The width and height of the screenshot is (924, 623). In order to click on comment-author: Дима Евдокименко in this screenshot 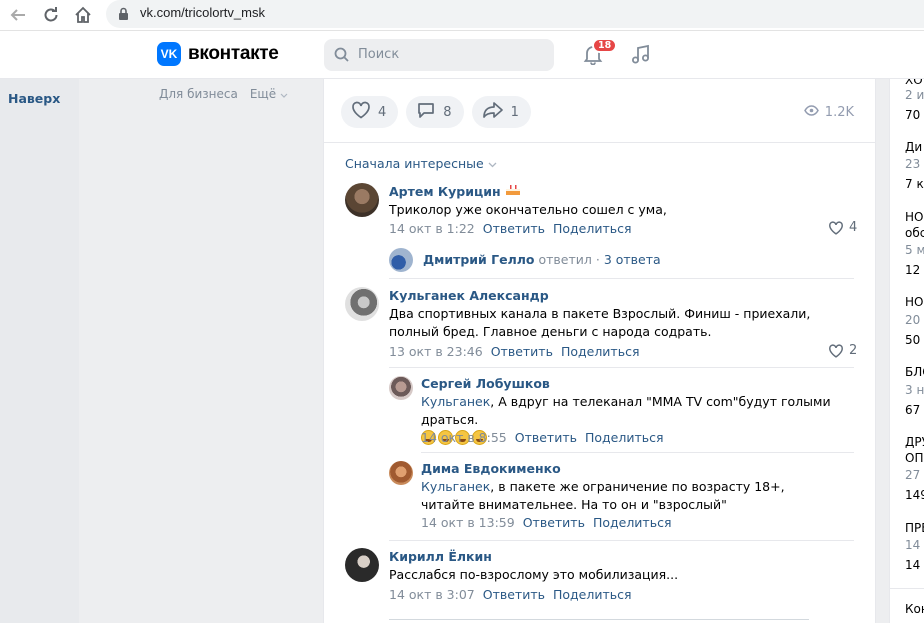, I will do `click(491, 468)`.